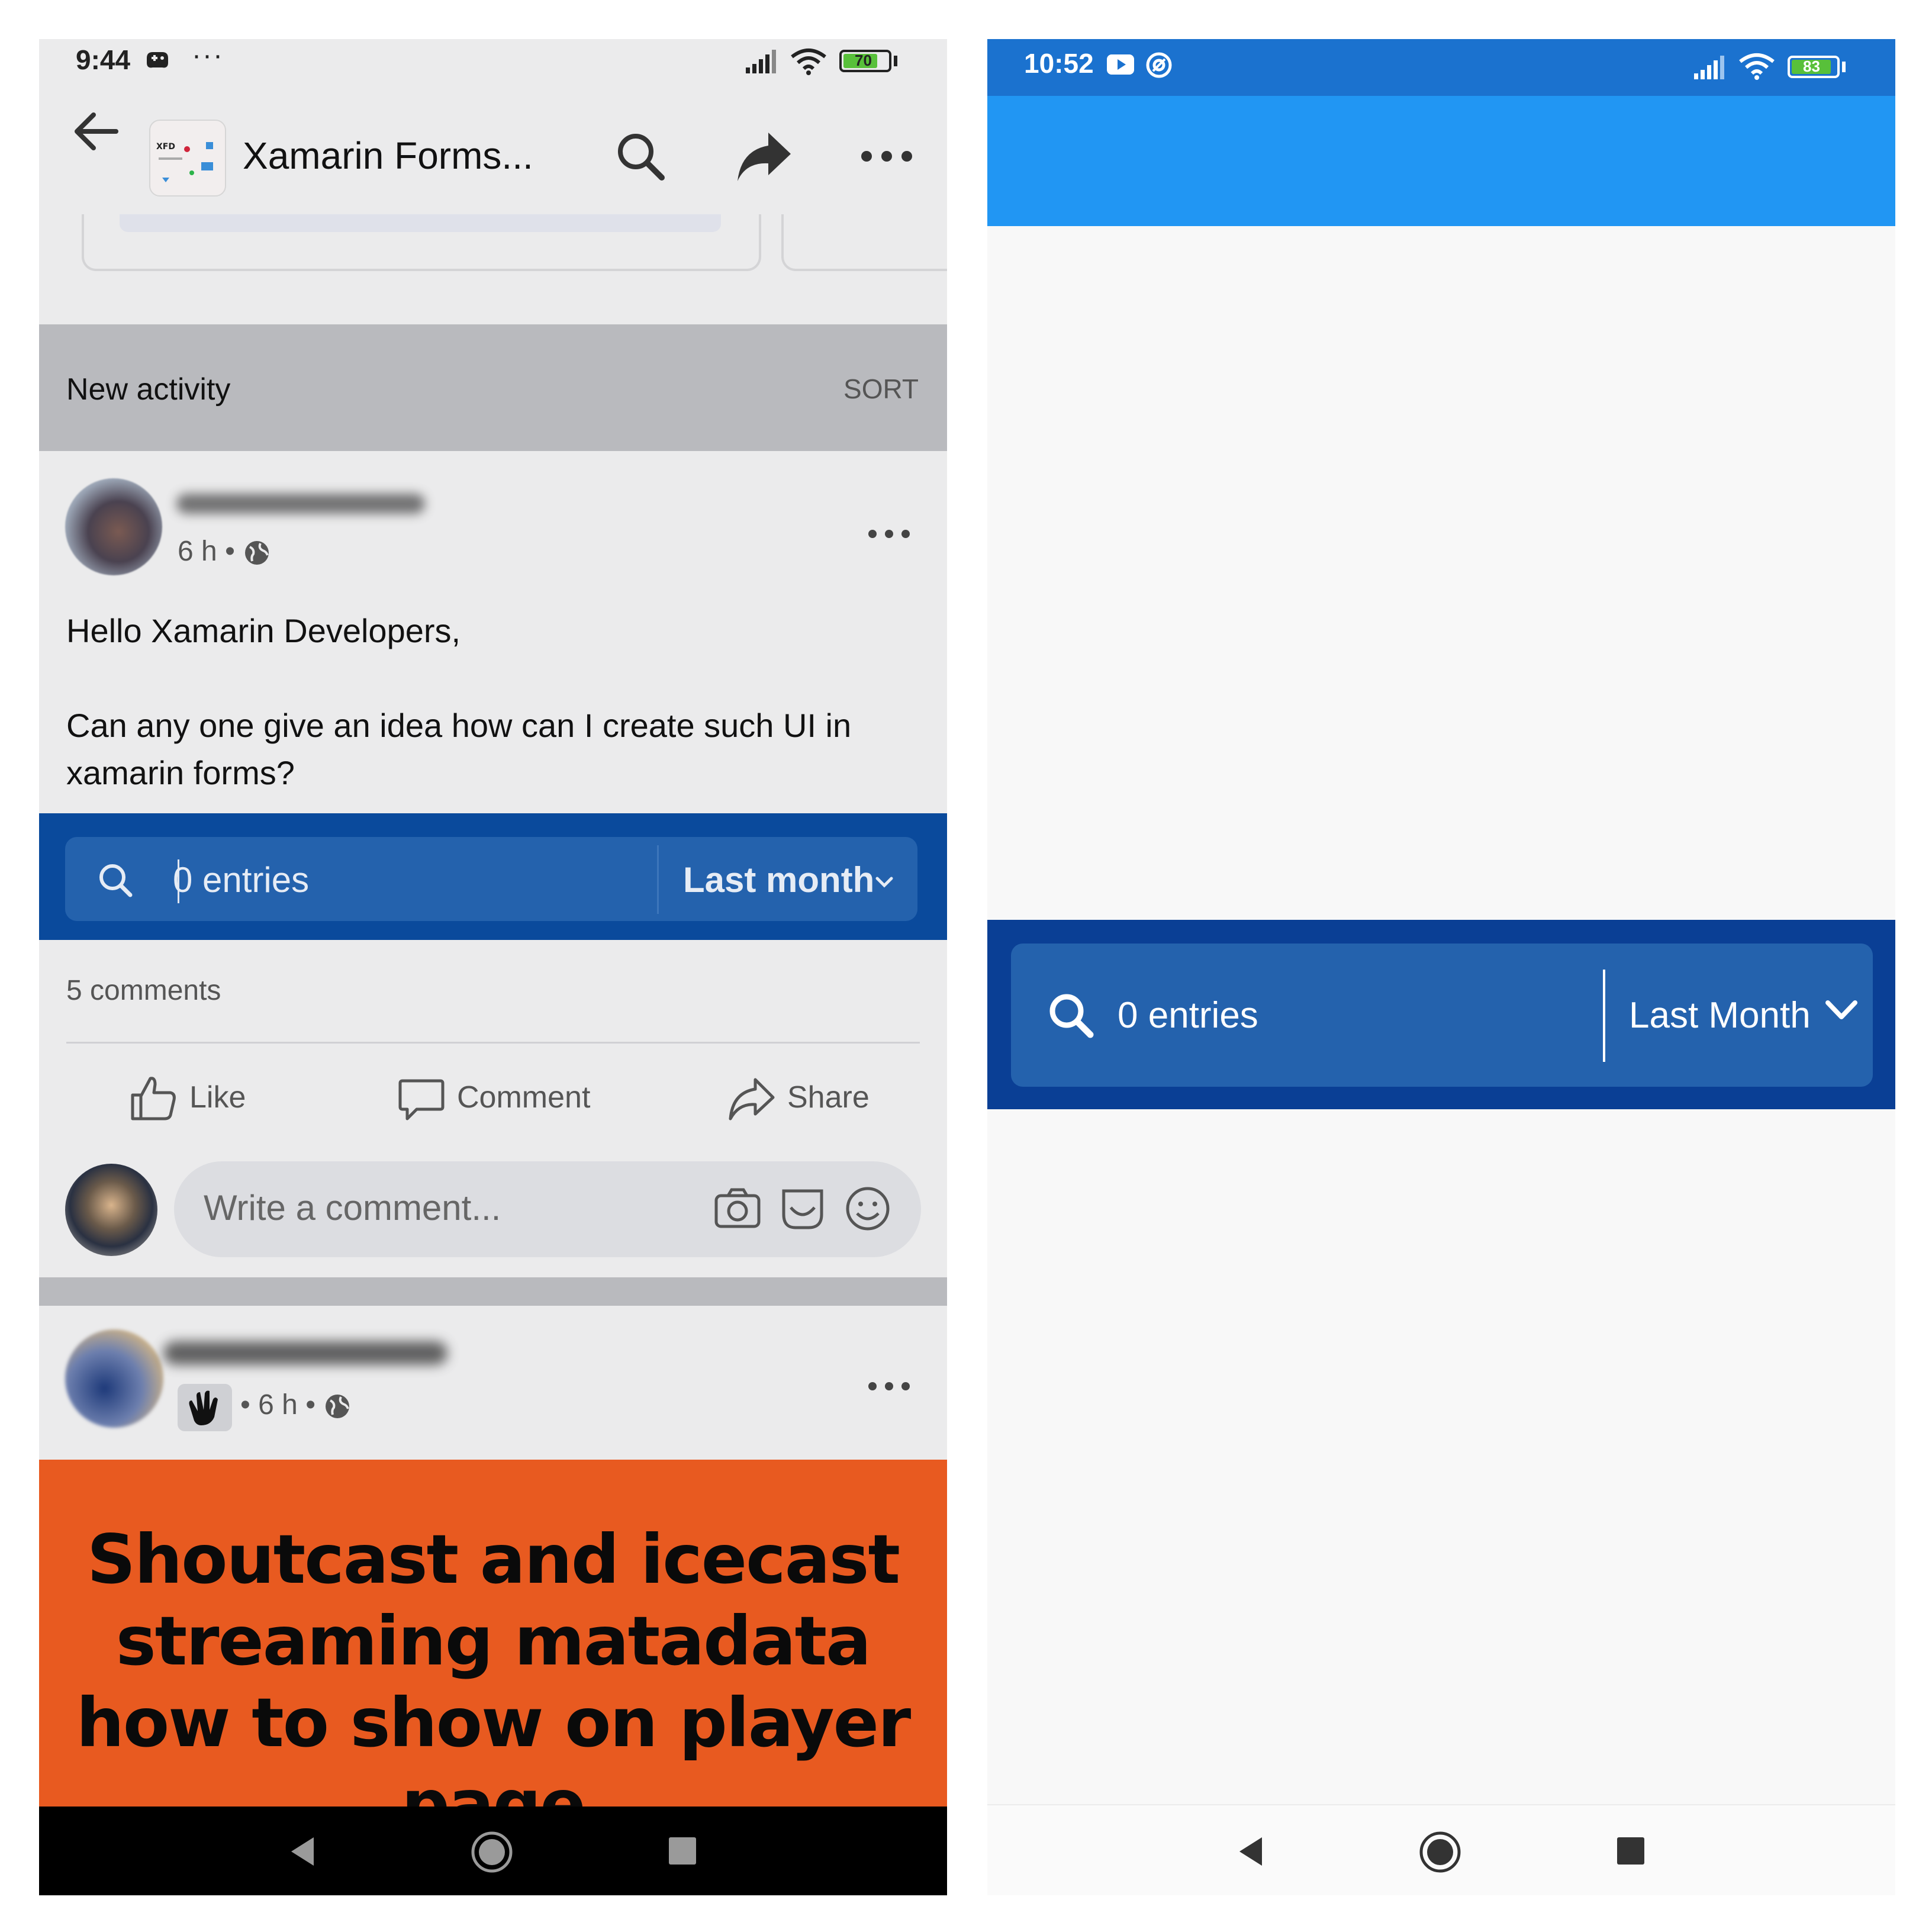 The width and height of the screenshot is (1932, 1932). I want to click on embedded-period-label: Last month, so click(779, 880).